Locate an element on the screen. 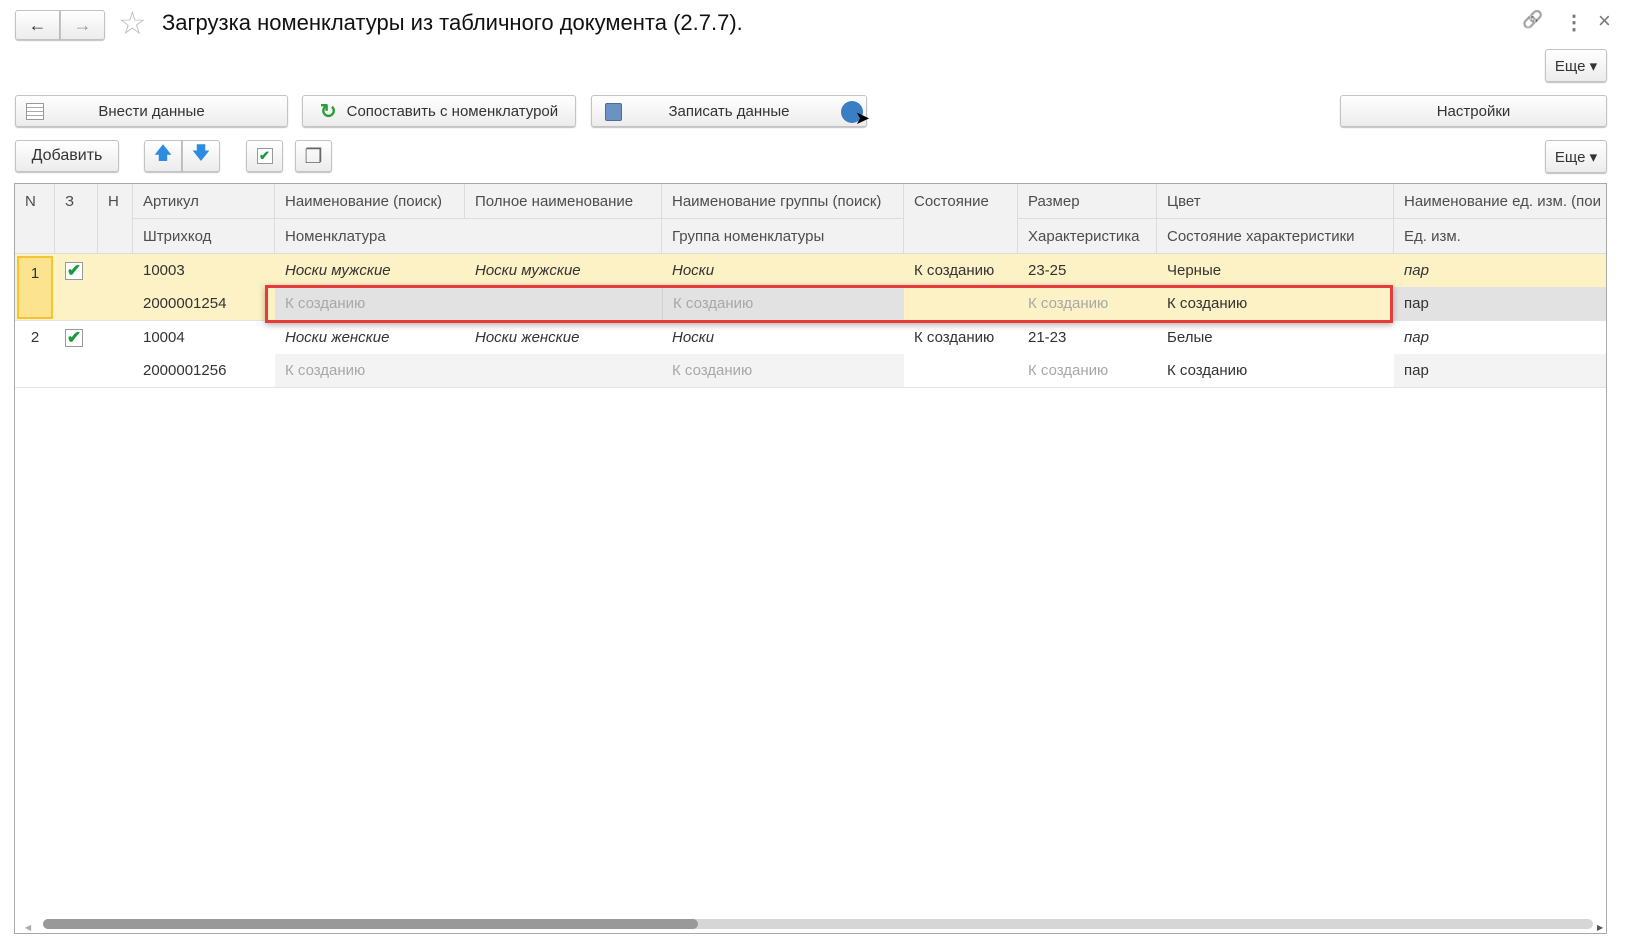  name-cell: Носки женские is located at coordinates (370, 337).